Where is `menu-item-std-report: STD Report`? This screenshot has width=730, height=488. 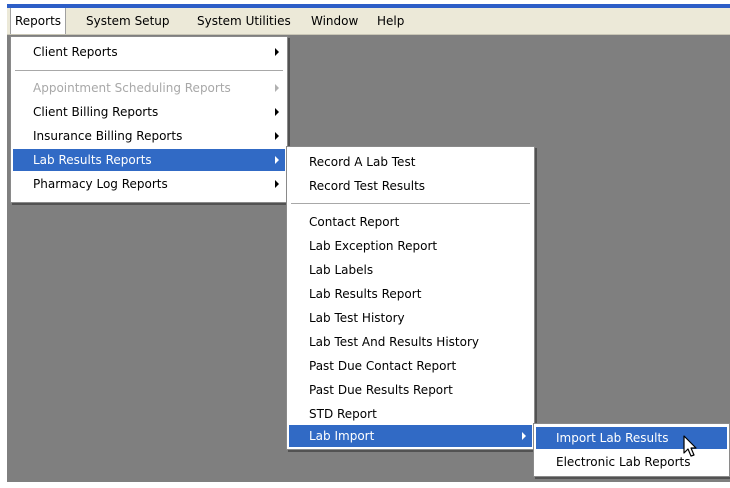 menu-item-std-report: STD Report is located at coordinates (410, 414).